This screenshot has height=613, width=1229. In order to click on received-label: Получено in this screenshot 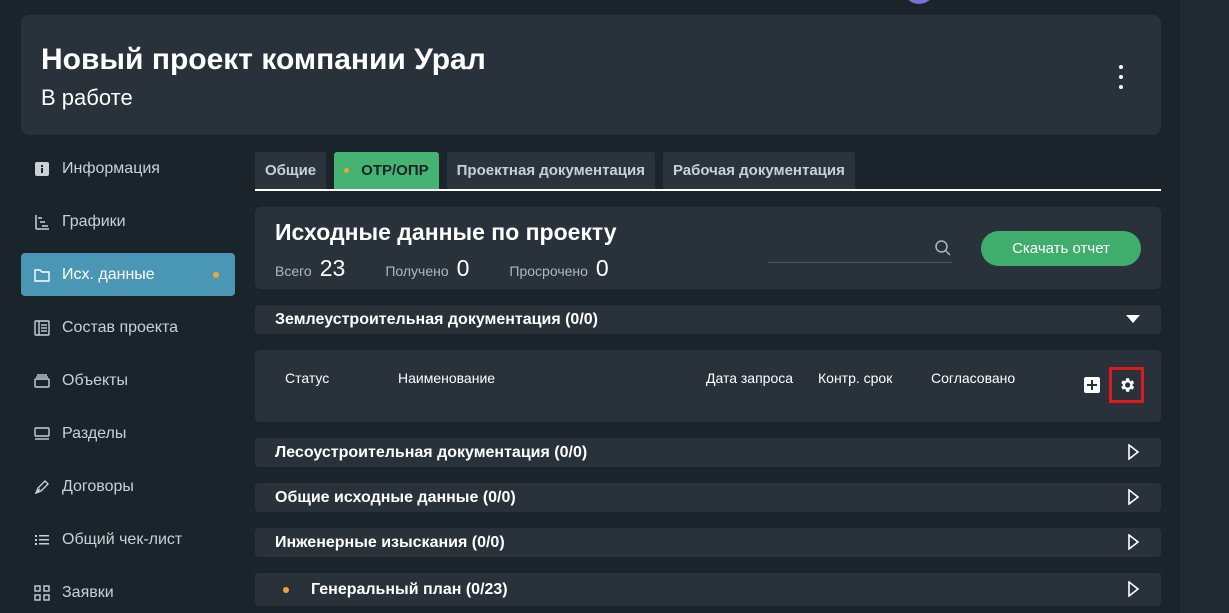, I will do `click(417, 271)`.